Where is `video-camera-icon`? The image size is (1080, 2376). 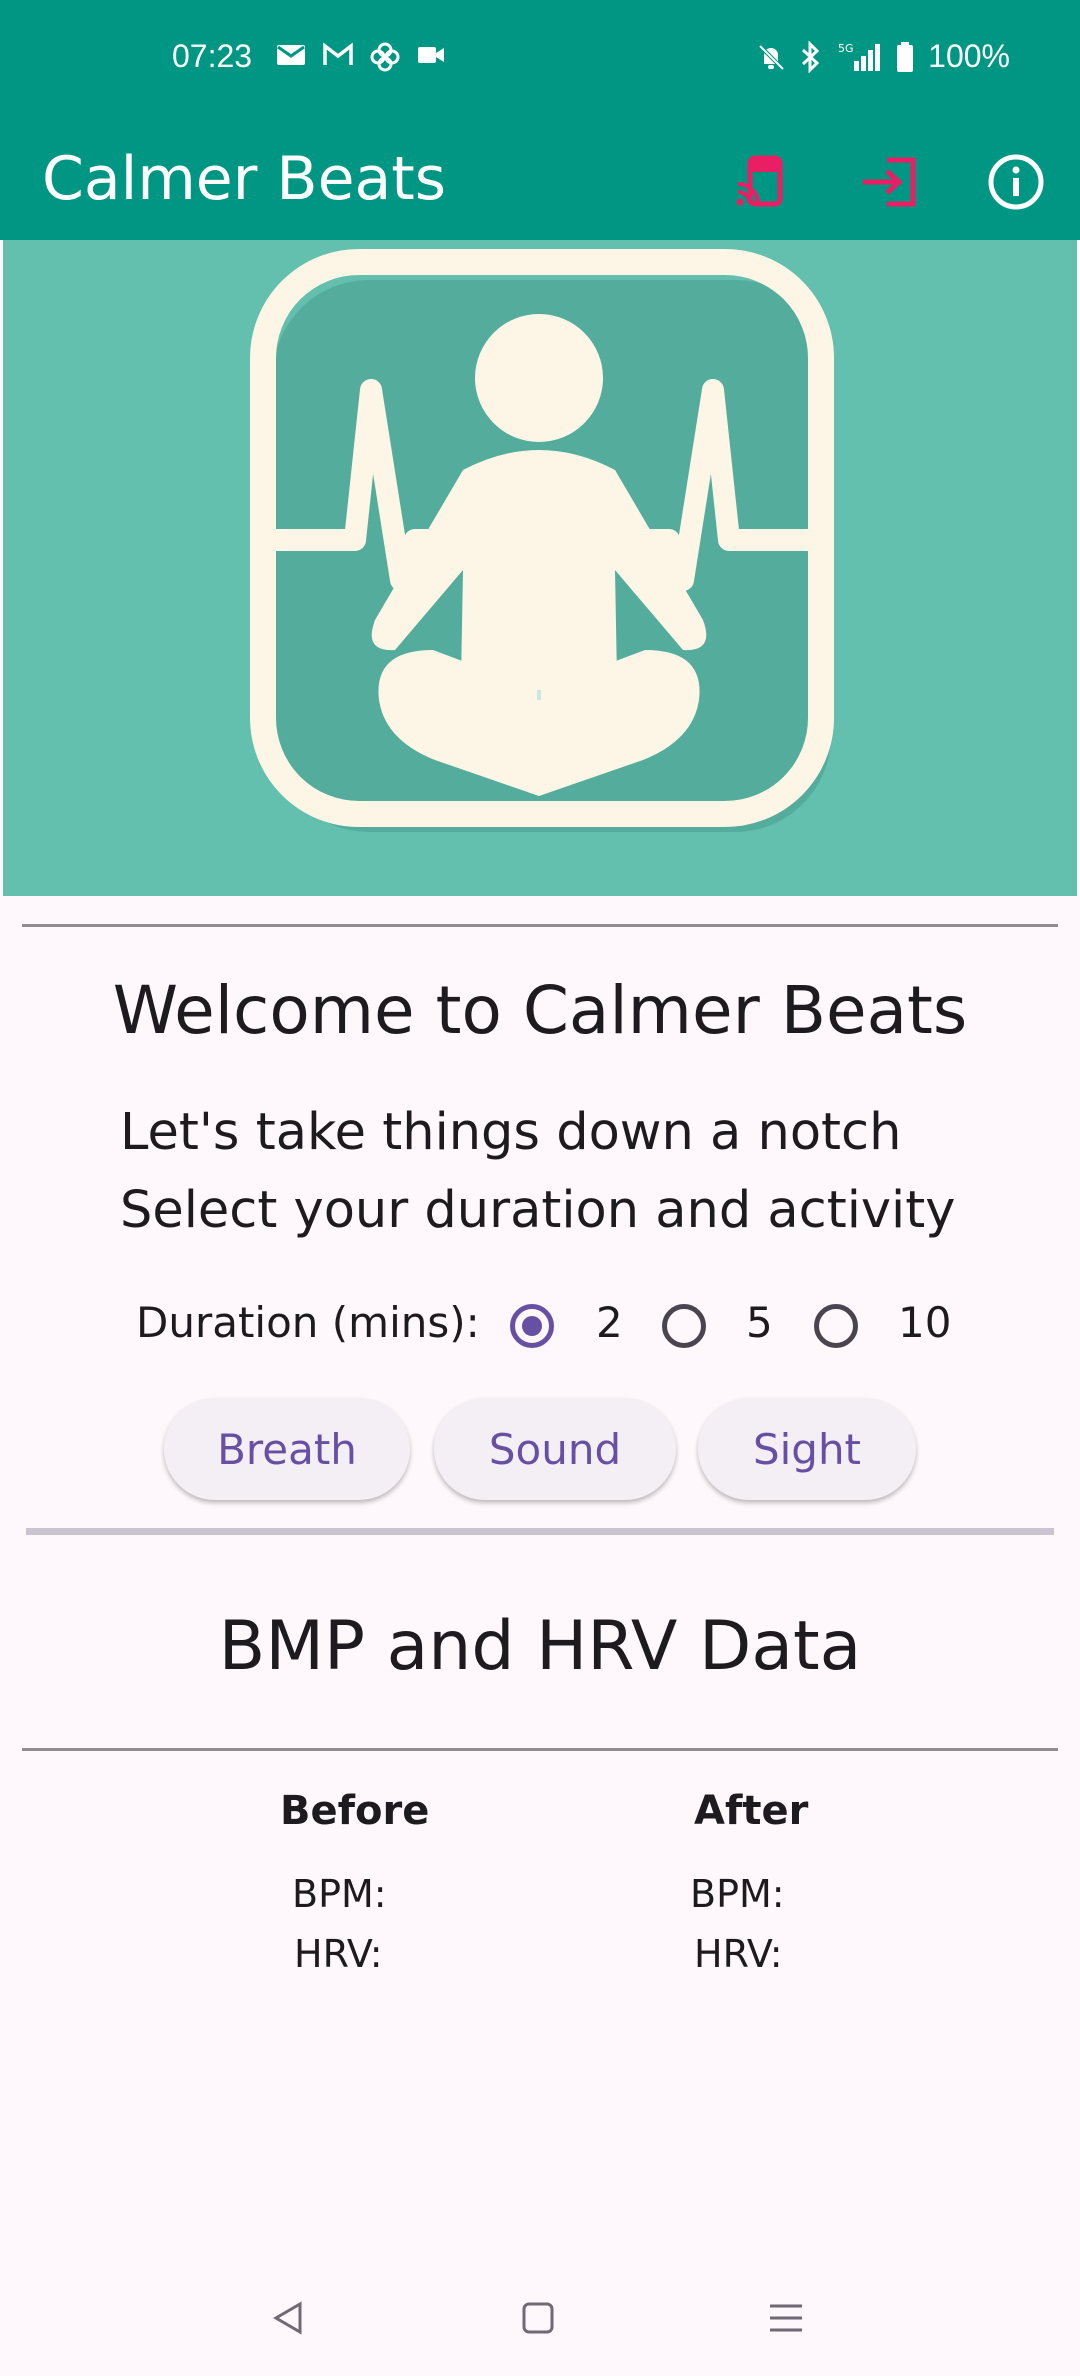
video-camera-icon is located at coordinates (431, 55).